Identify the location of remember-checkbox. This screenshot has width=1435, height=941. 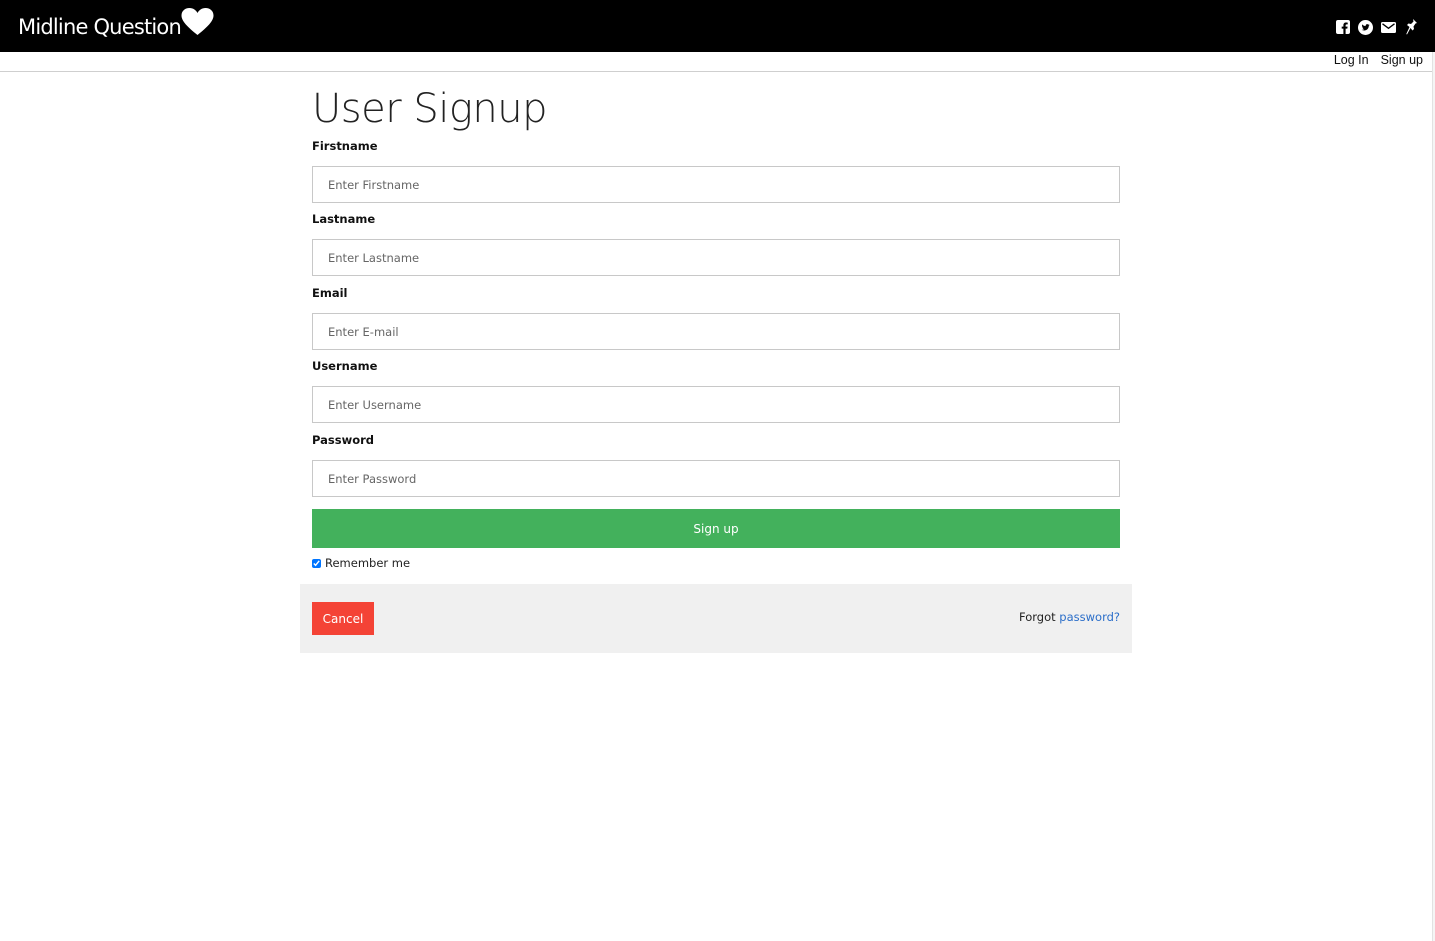
(316, 563).